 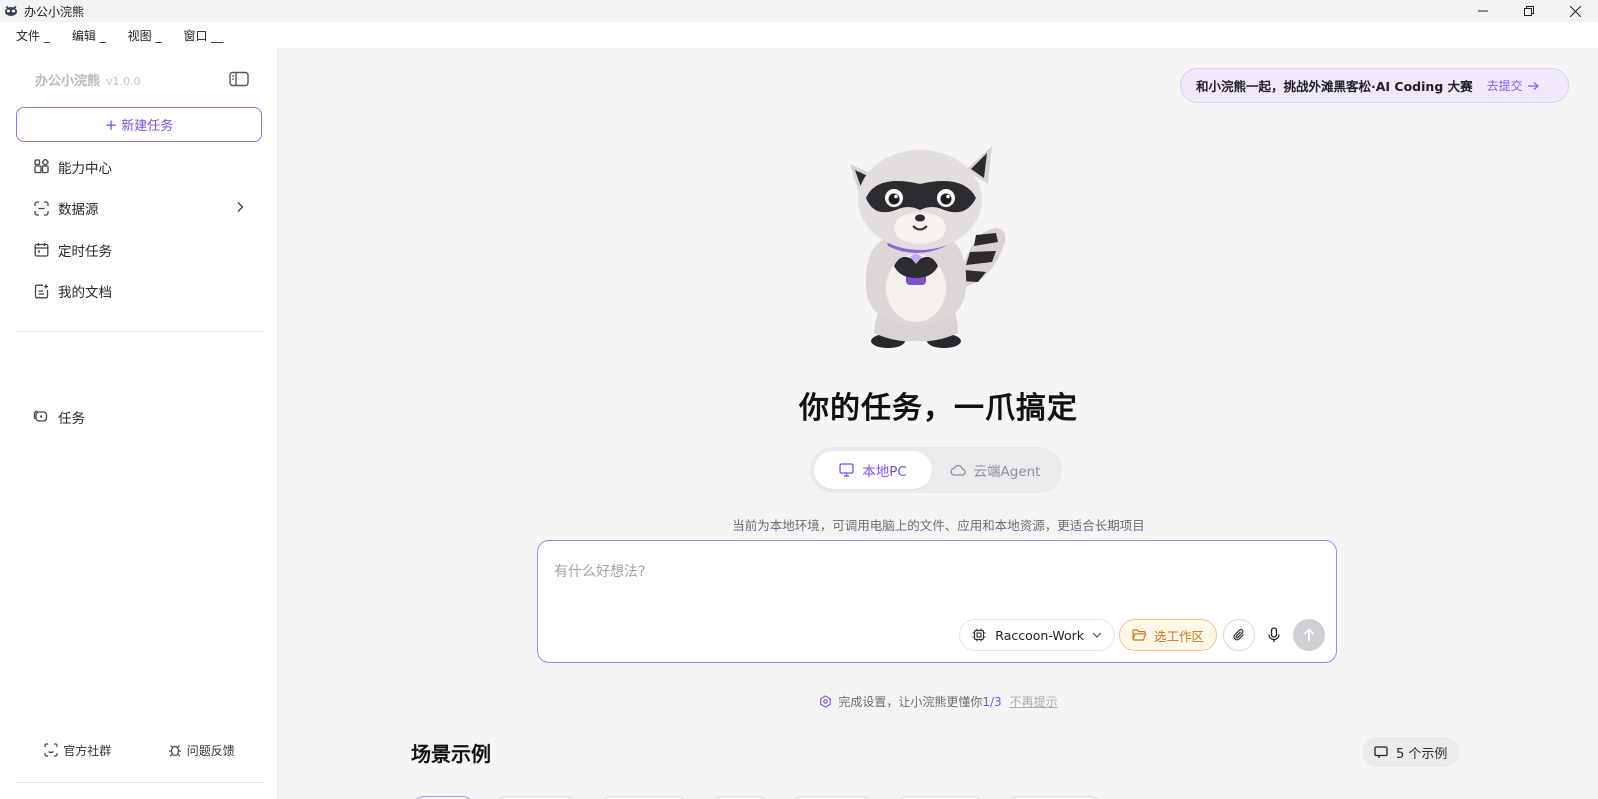 I want to click on monitor-chat-icon, so click(x=1381, y=751).